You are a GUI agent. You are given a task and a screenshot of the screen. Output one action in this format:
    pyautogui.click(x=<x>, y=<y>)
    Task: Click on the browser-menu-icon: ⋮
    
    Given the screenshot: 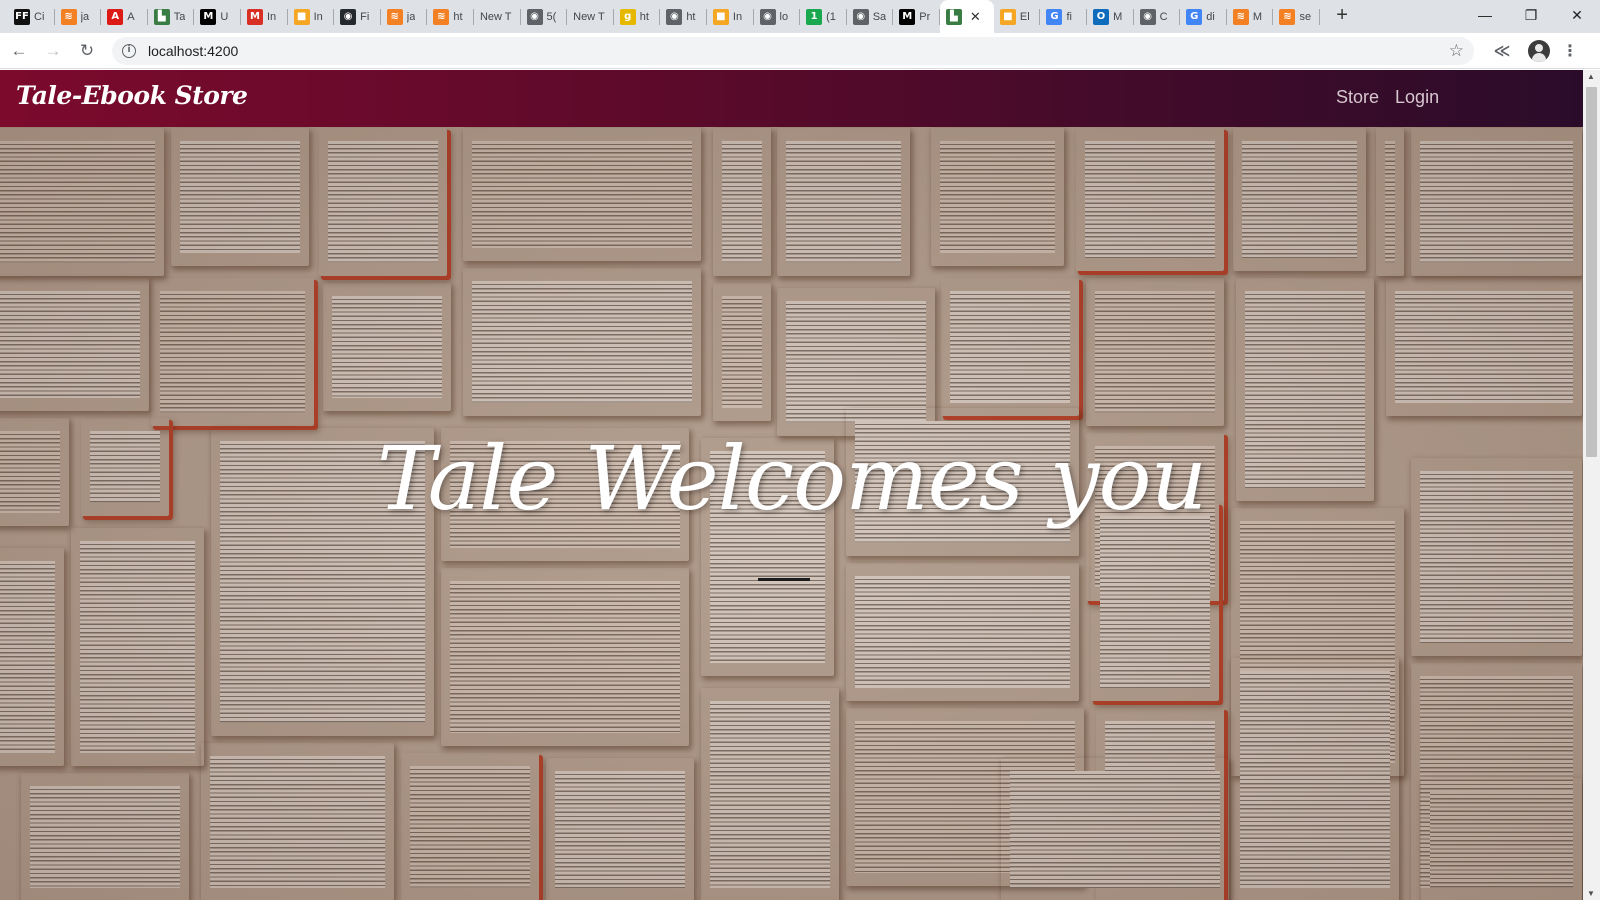 What is the action you would take?
    pyautogui.click(x=1570, y=51)
    